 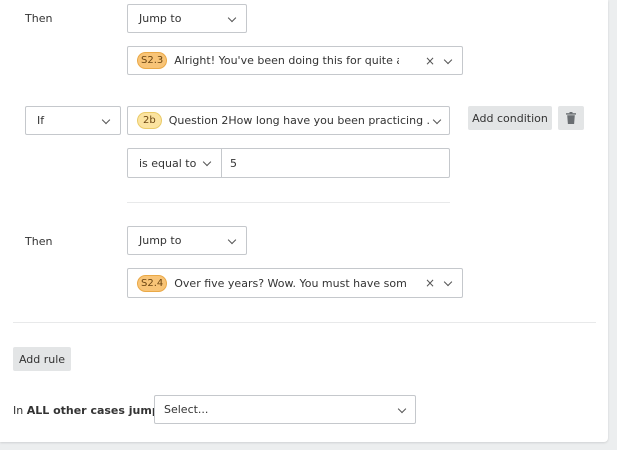 What do you see at coordinates (149, 120) in the screenshot?
I see `question-tag: 2b` at bounding box center [149, 120].